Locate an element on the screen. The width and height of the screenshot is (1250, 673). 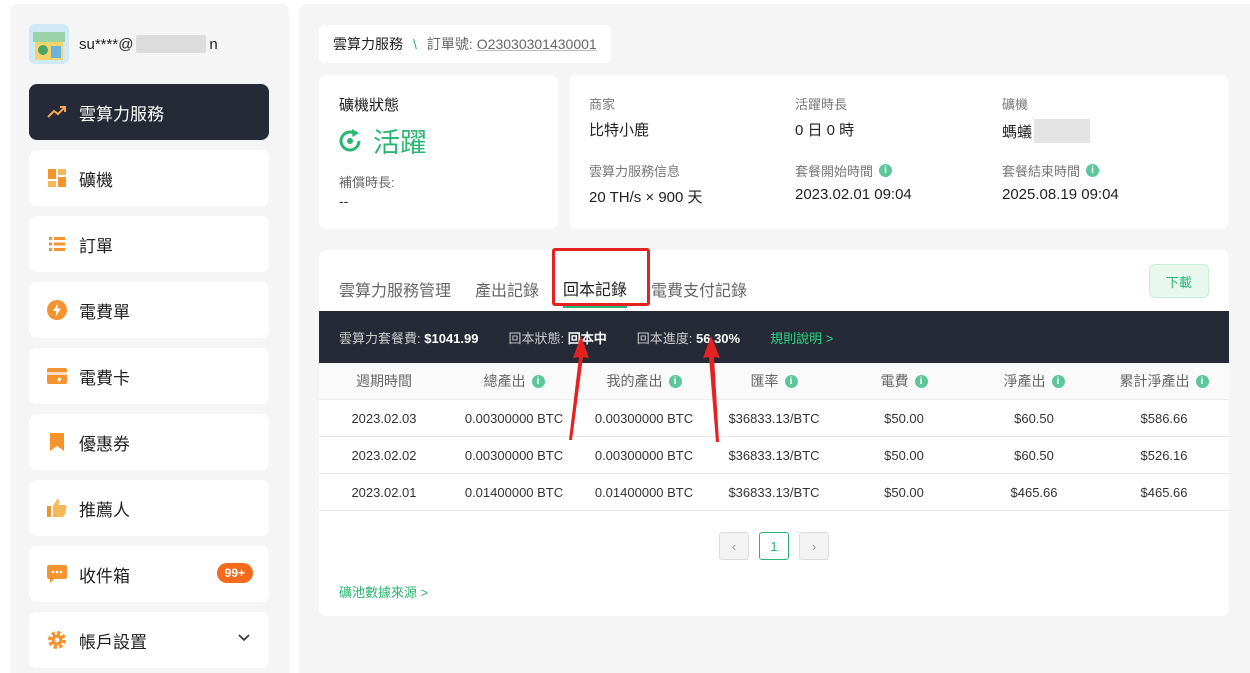
breadcrumb: 雲算力服務 \ 訂單號: O23030301430001 is located at coordinates (465, 44).